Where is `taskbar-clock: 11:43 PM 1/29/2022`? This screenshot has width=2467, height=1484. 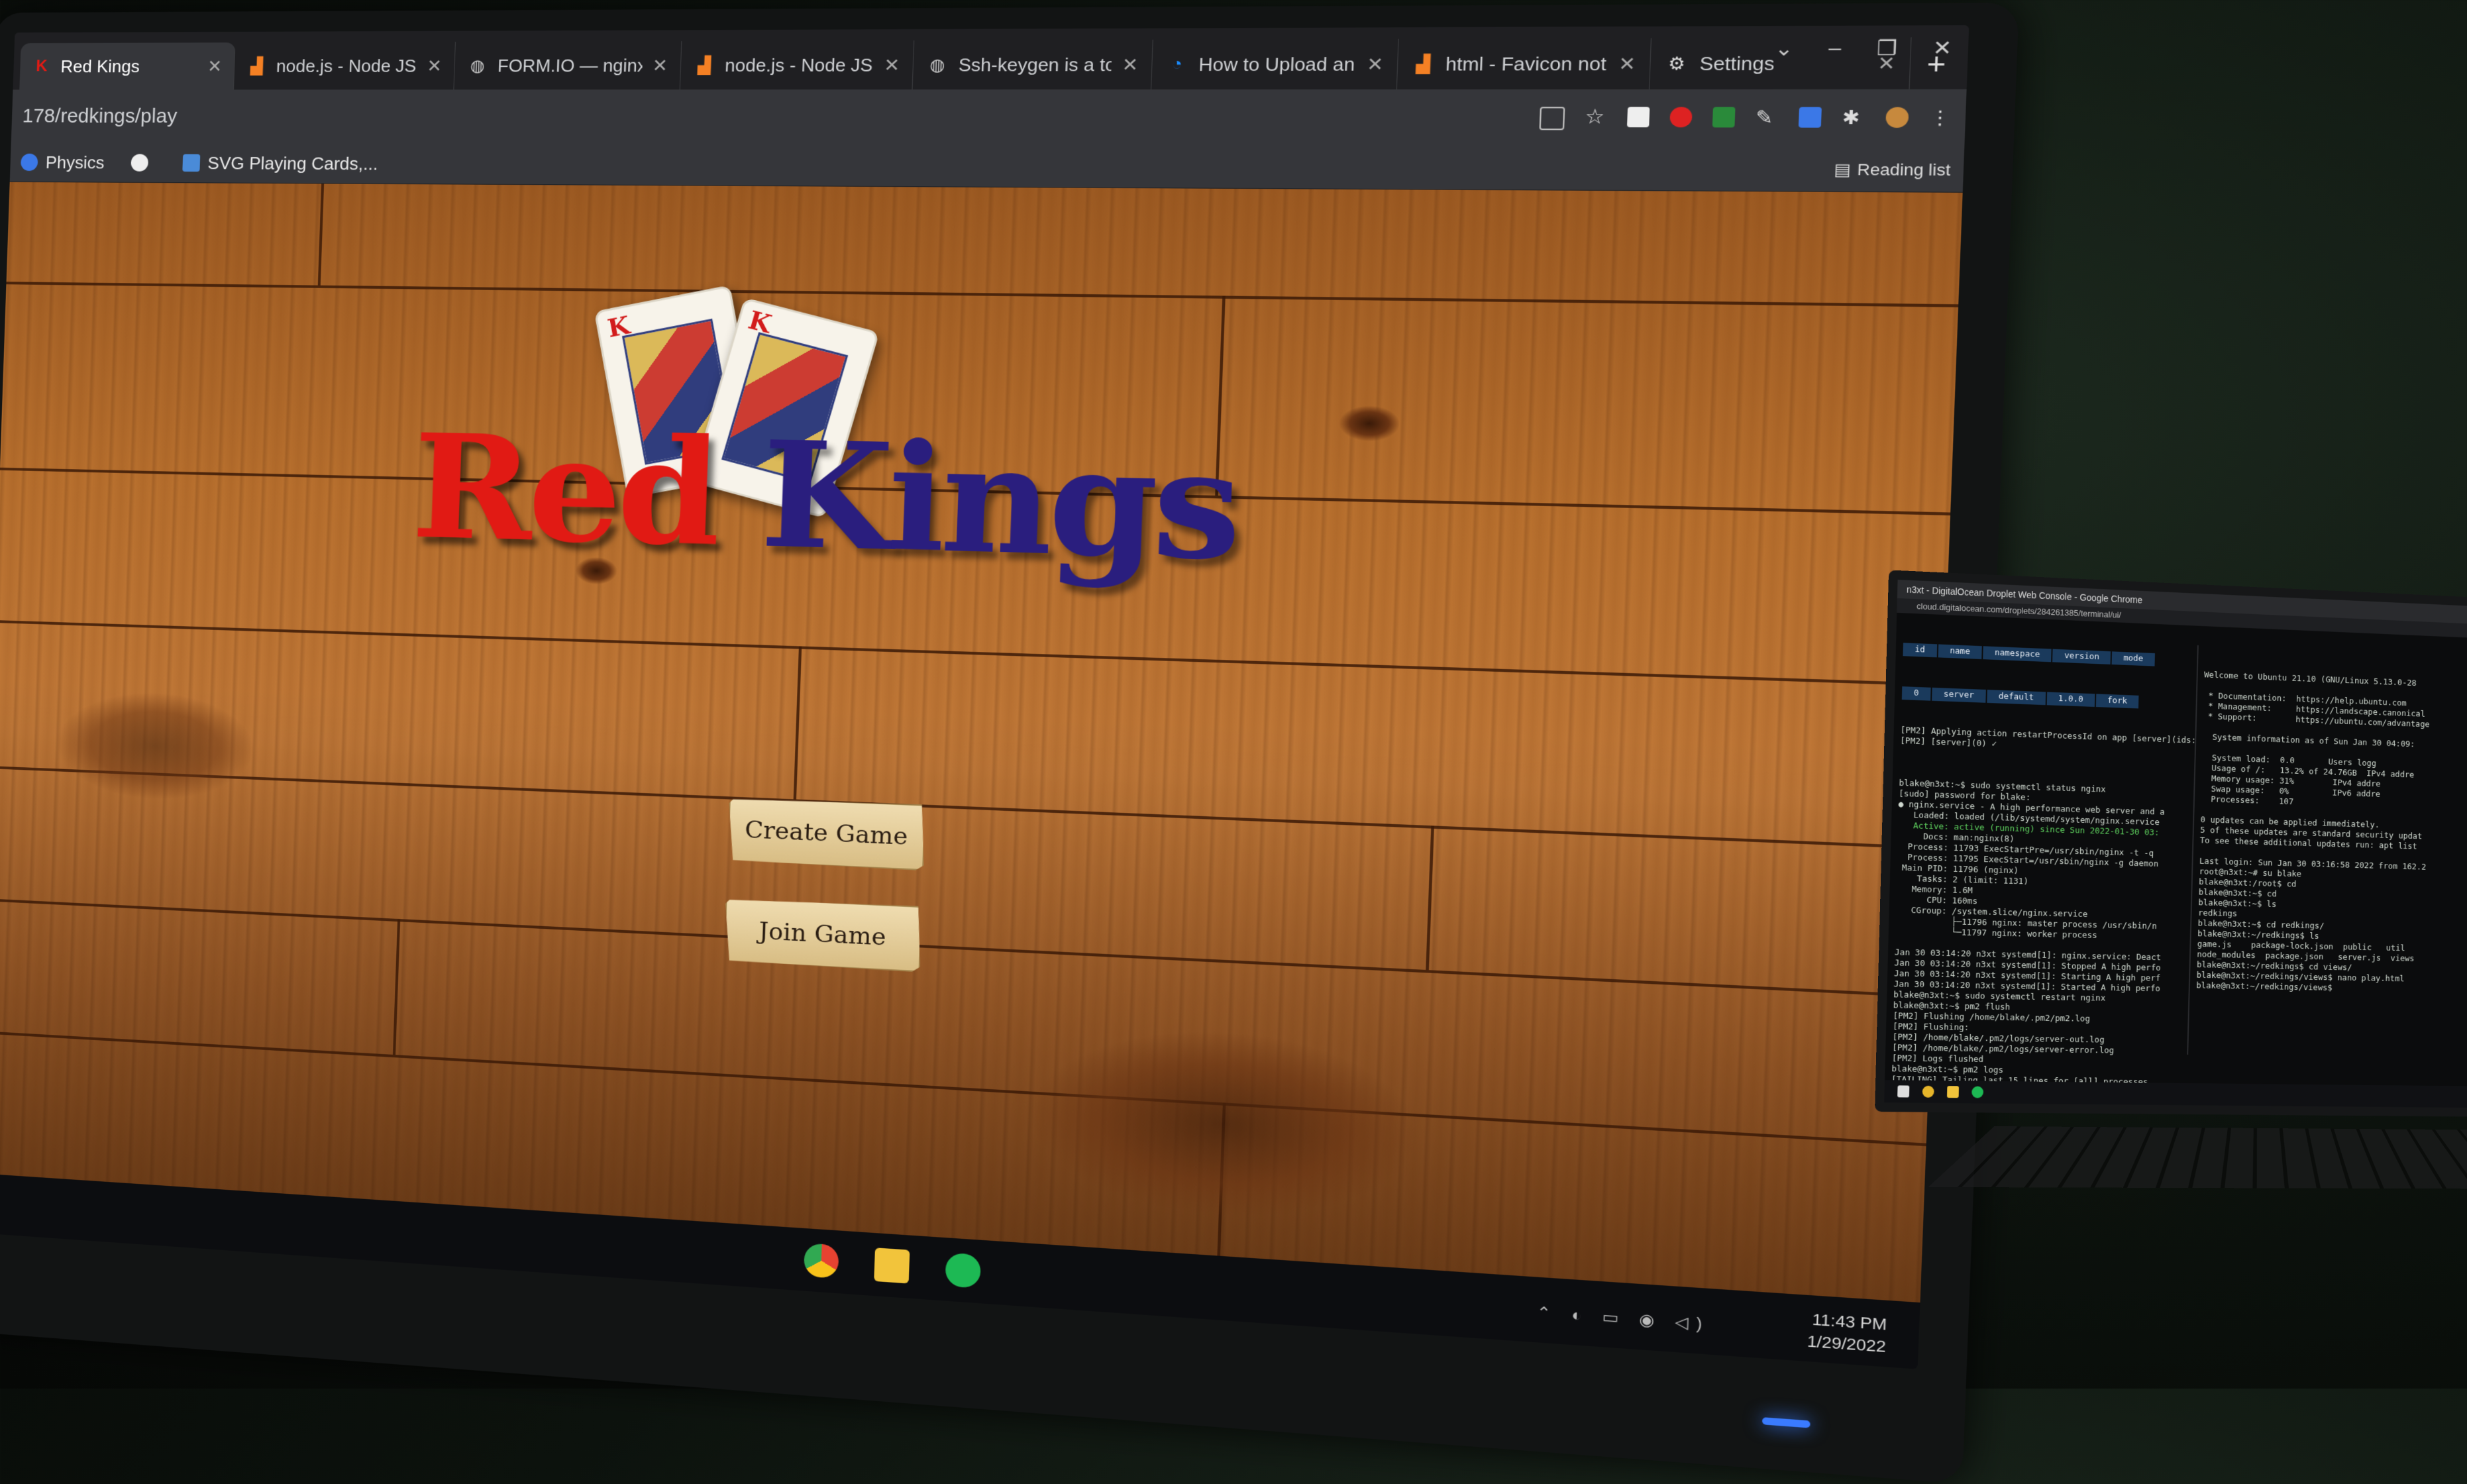
taskbar-clock: 11:43 PM 1/29/2022 is located at coordinates (1847, 1333).